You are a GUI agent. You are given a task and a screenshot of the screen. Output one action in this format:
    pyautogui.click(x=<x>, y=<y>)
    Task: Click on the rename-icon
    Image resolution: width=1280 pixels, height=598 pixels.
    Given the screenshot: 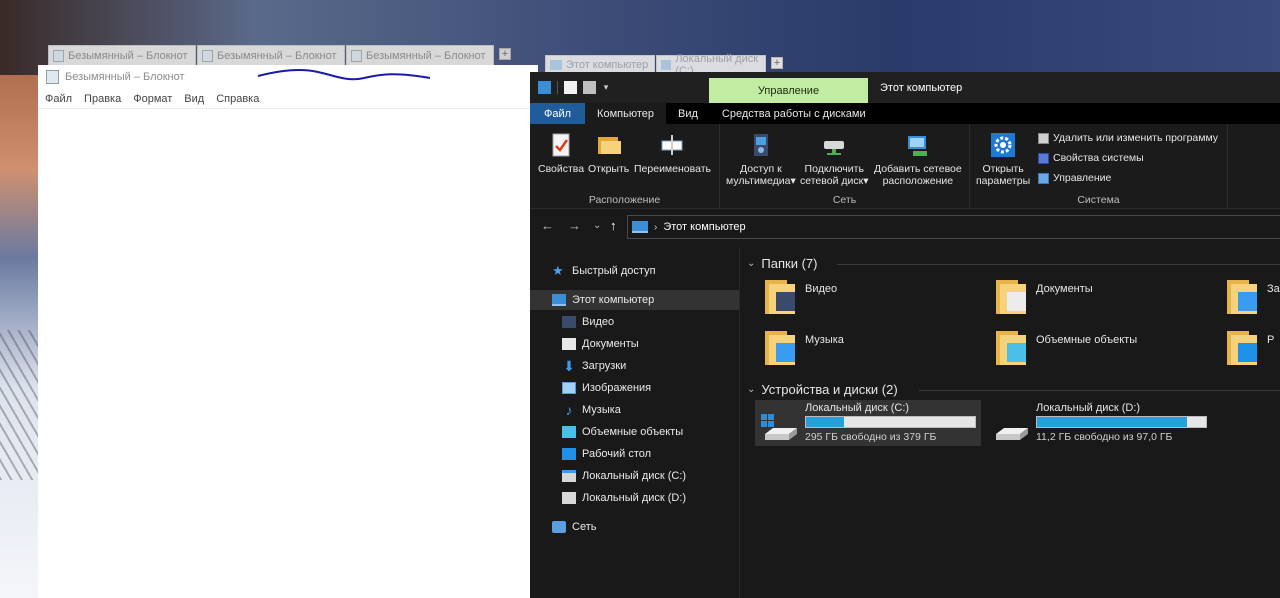 What is the action you would take?
    pyautogui.click(x=672, y=145)
    